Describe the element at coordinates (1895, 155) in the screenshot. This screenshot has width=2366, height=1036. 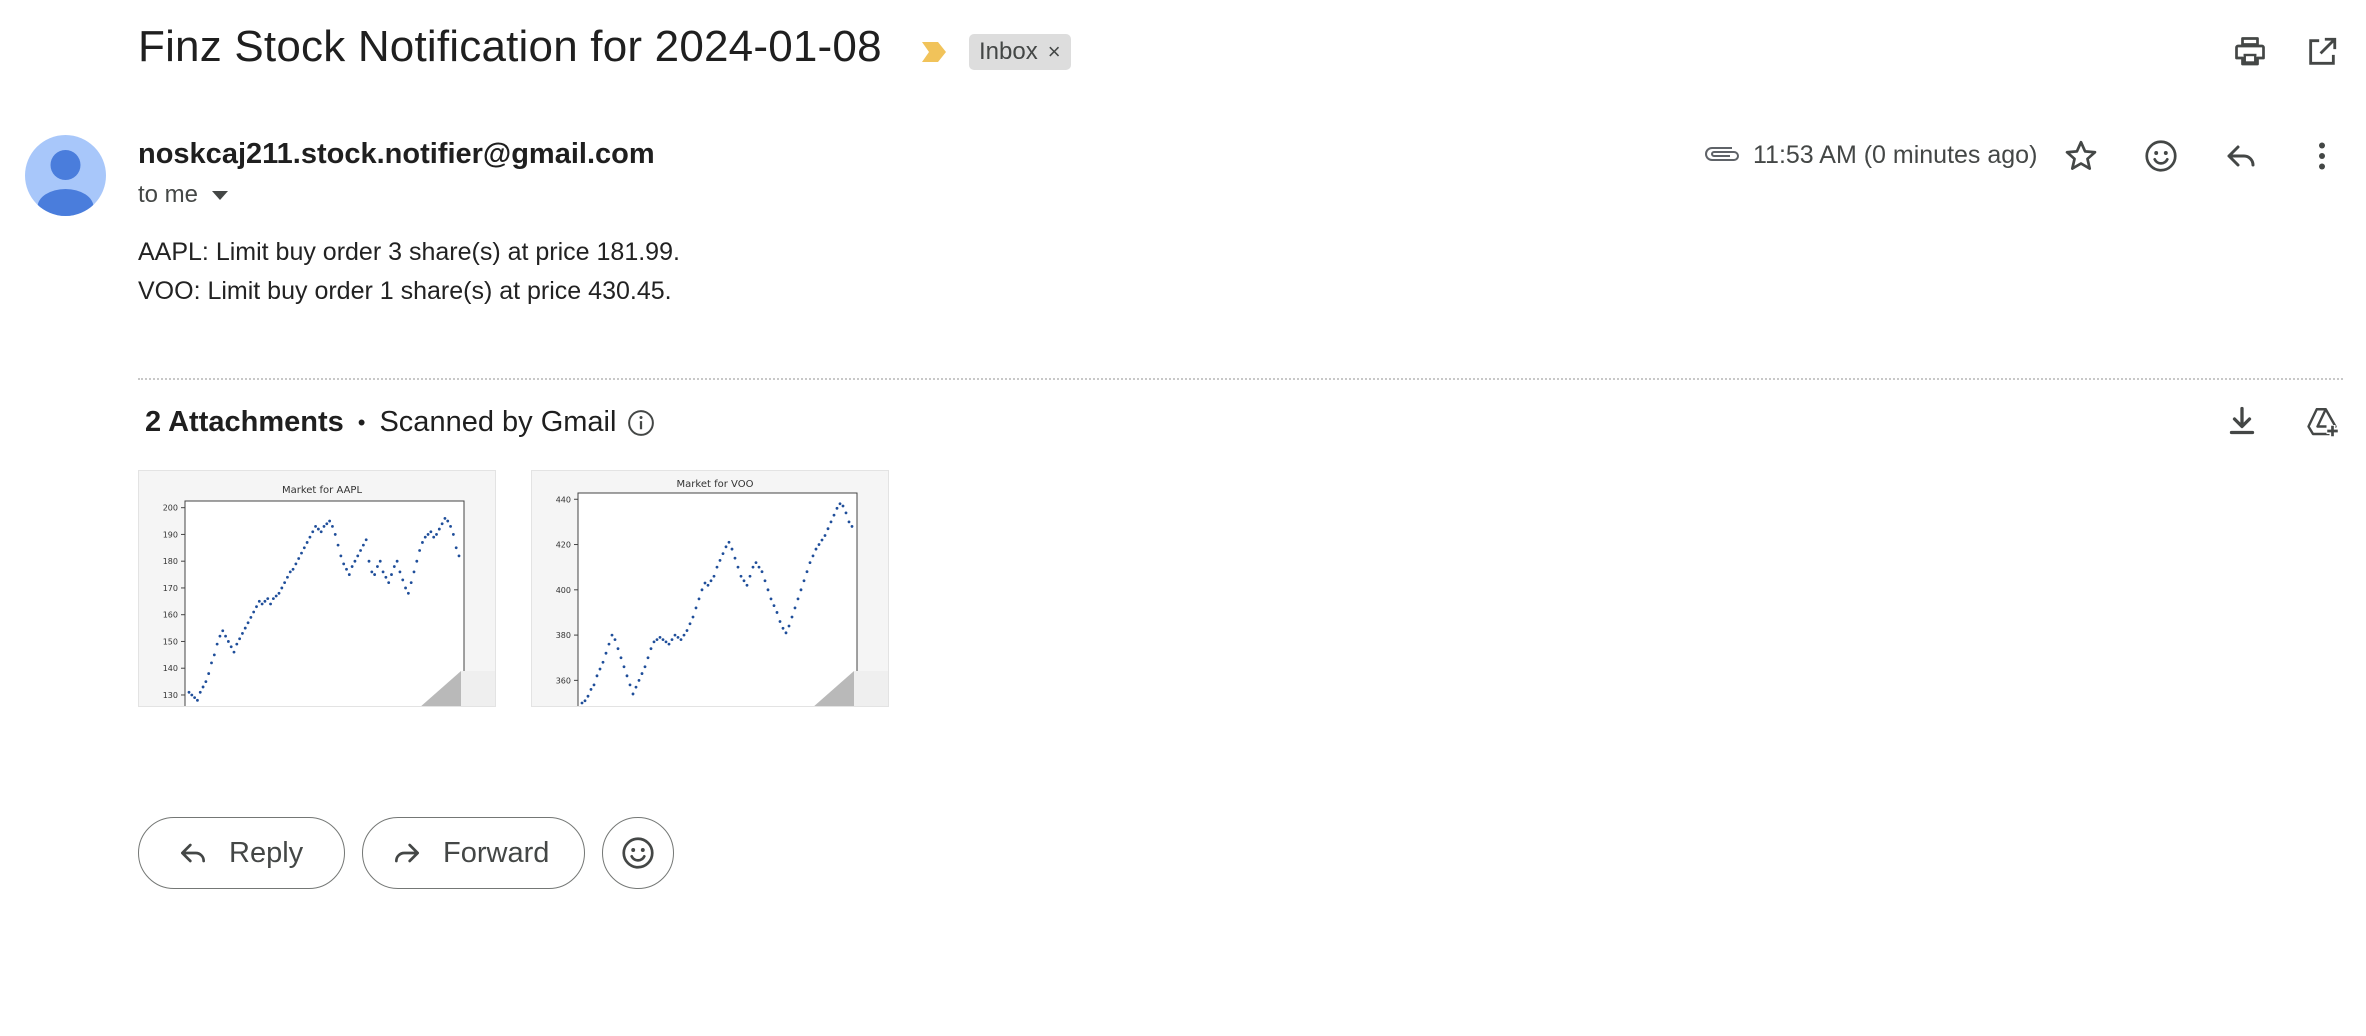
I see `email-timestamp: 11:53 AM (0 minutes ago)` at that location.